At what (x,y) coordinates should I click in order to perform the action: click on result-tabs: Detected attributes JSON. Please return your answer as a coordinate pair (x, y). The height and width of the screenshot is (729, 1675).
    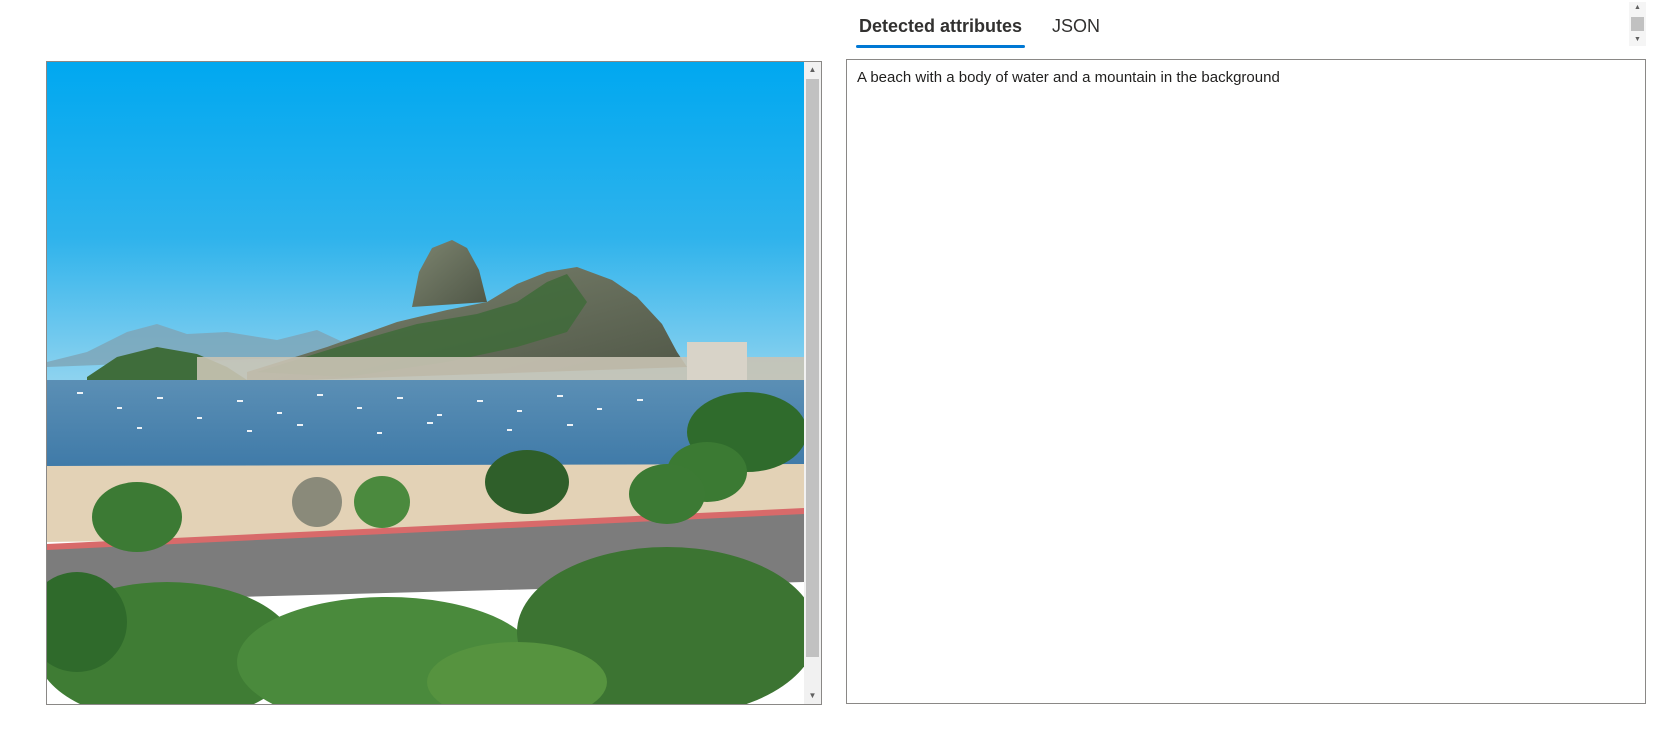
    Looking at the image, I should click on (991, 24).